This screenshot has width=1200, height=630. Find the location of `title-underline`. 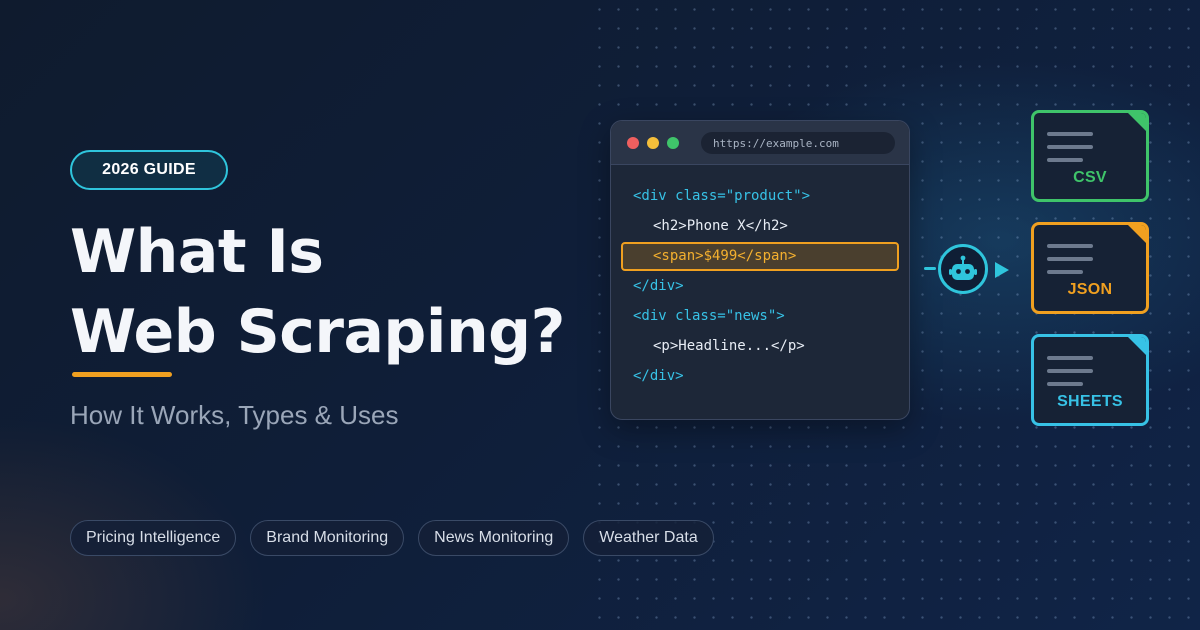

title-underline is located at coordinates (122, 374).